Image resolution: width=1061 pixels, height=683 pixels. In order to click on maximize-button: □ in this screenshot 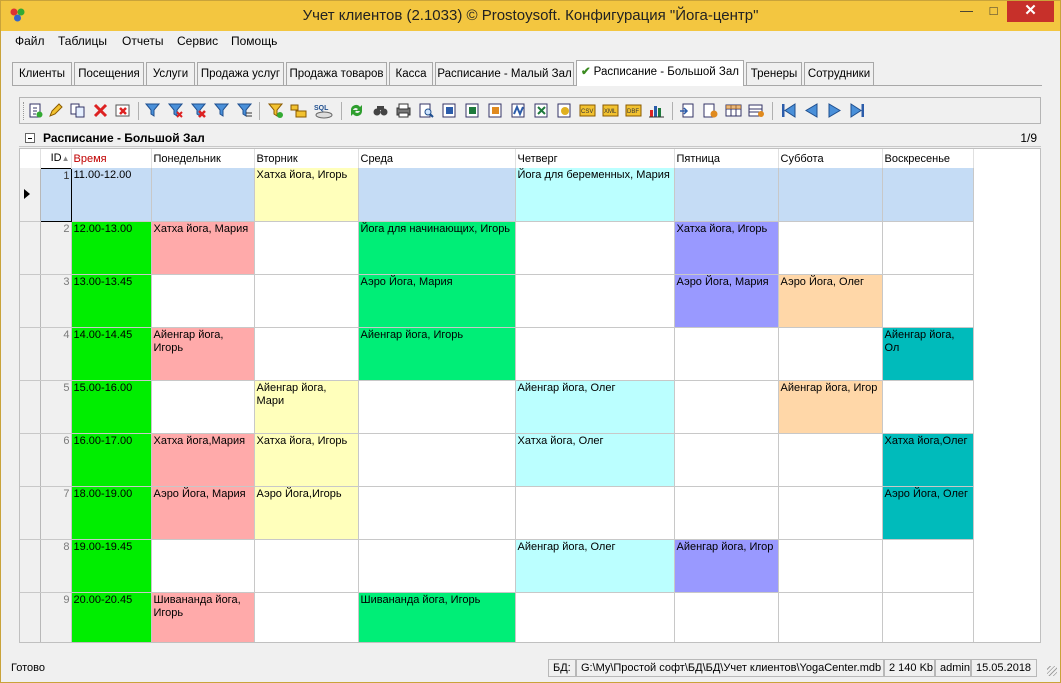, I will do `click(993, 11)`.